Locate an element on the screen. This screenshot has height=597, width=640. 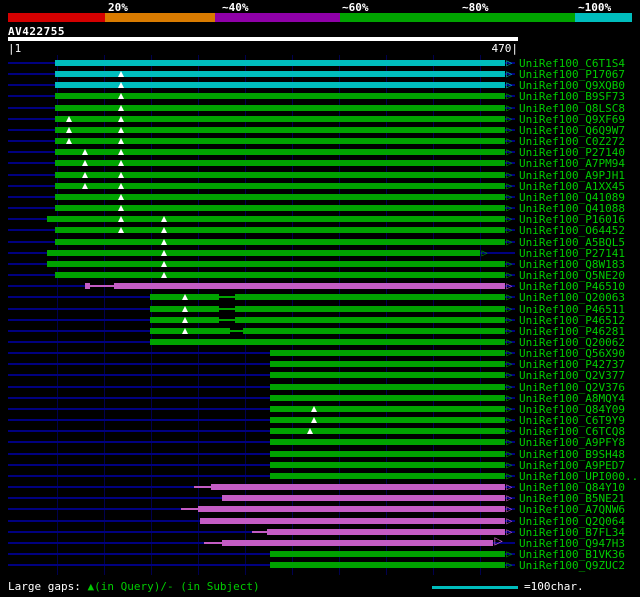
uniref-label: UniRef100_A9PFY8 is located at coordinates (572, 442).